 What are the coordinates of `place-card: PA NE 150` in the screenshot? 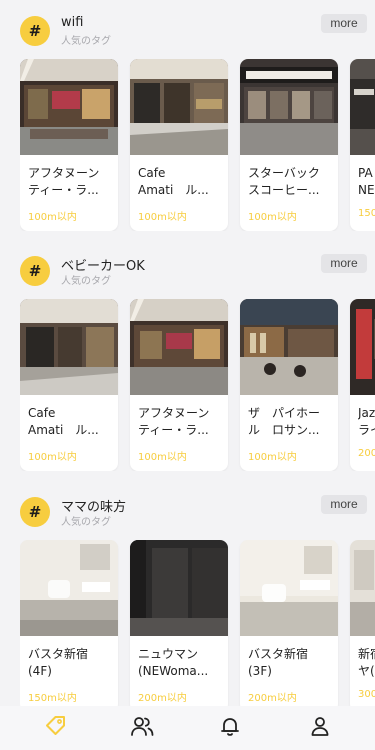 It's located at (362, 145).